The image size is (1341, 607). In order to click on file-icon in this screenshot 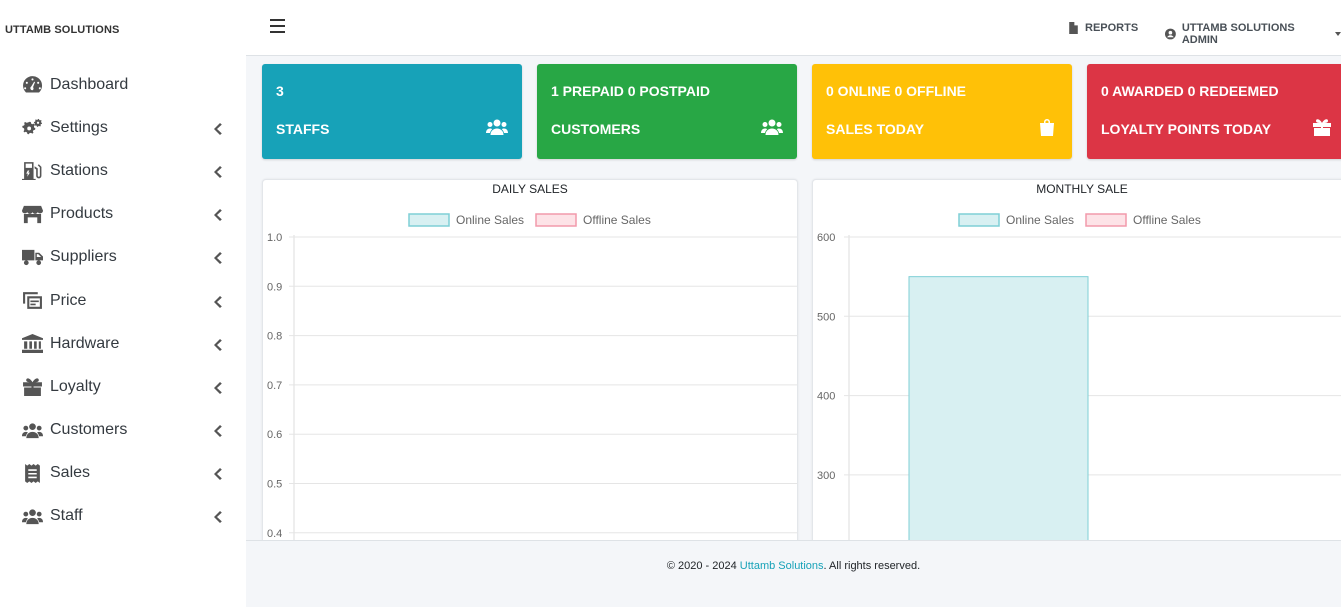, I will do `click(1073, 28)`.